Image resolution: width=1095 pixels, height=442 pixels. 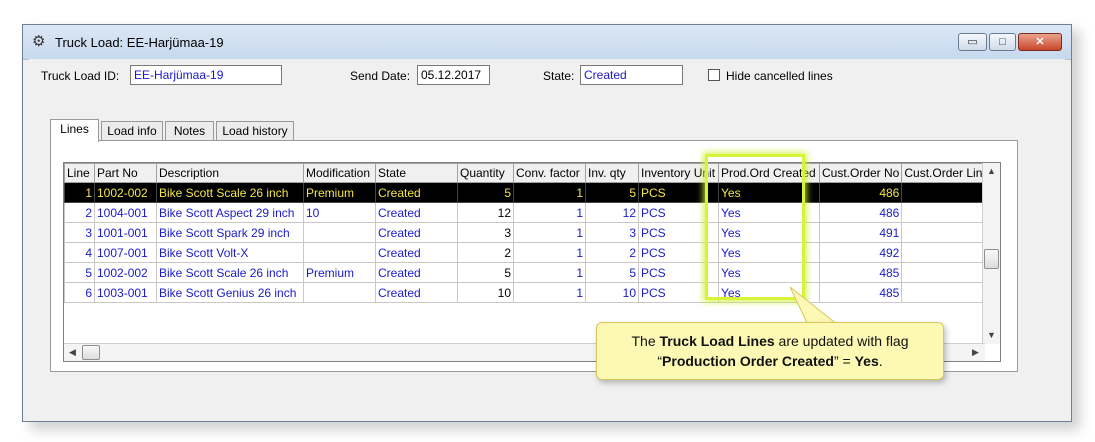 I want to click on cell-line: 2, so click(x=79, y=212).